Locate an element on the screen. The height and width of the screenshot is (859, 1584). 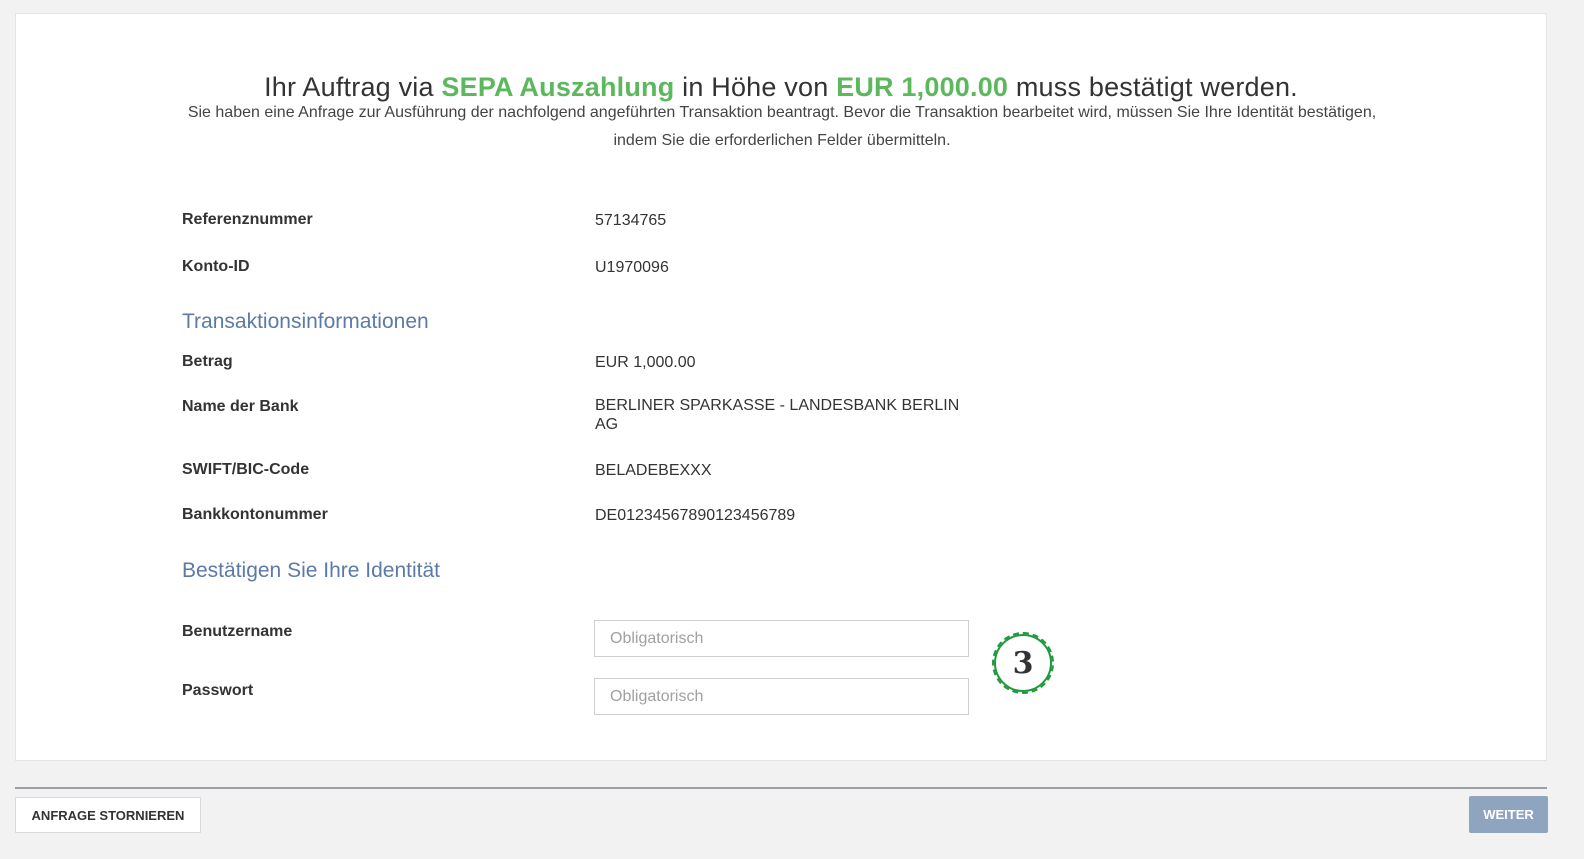
title-prefix: Ihr Auftrag via is located at coordinates (353, 87).